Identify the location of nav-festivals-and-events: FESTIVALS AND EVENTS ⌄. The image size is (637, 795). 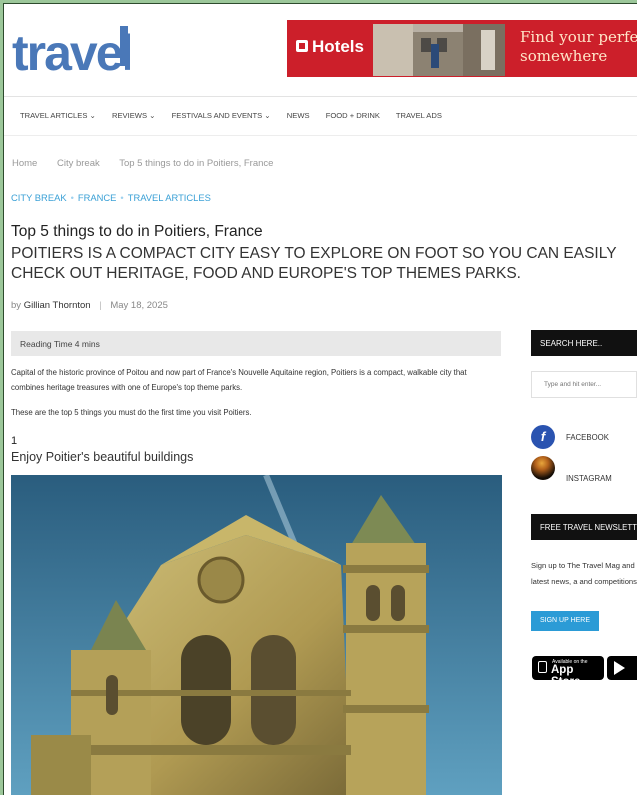
(221, 115).